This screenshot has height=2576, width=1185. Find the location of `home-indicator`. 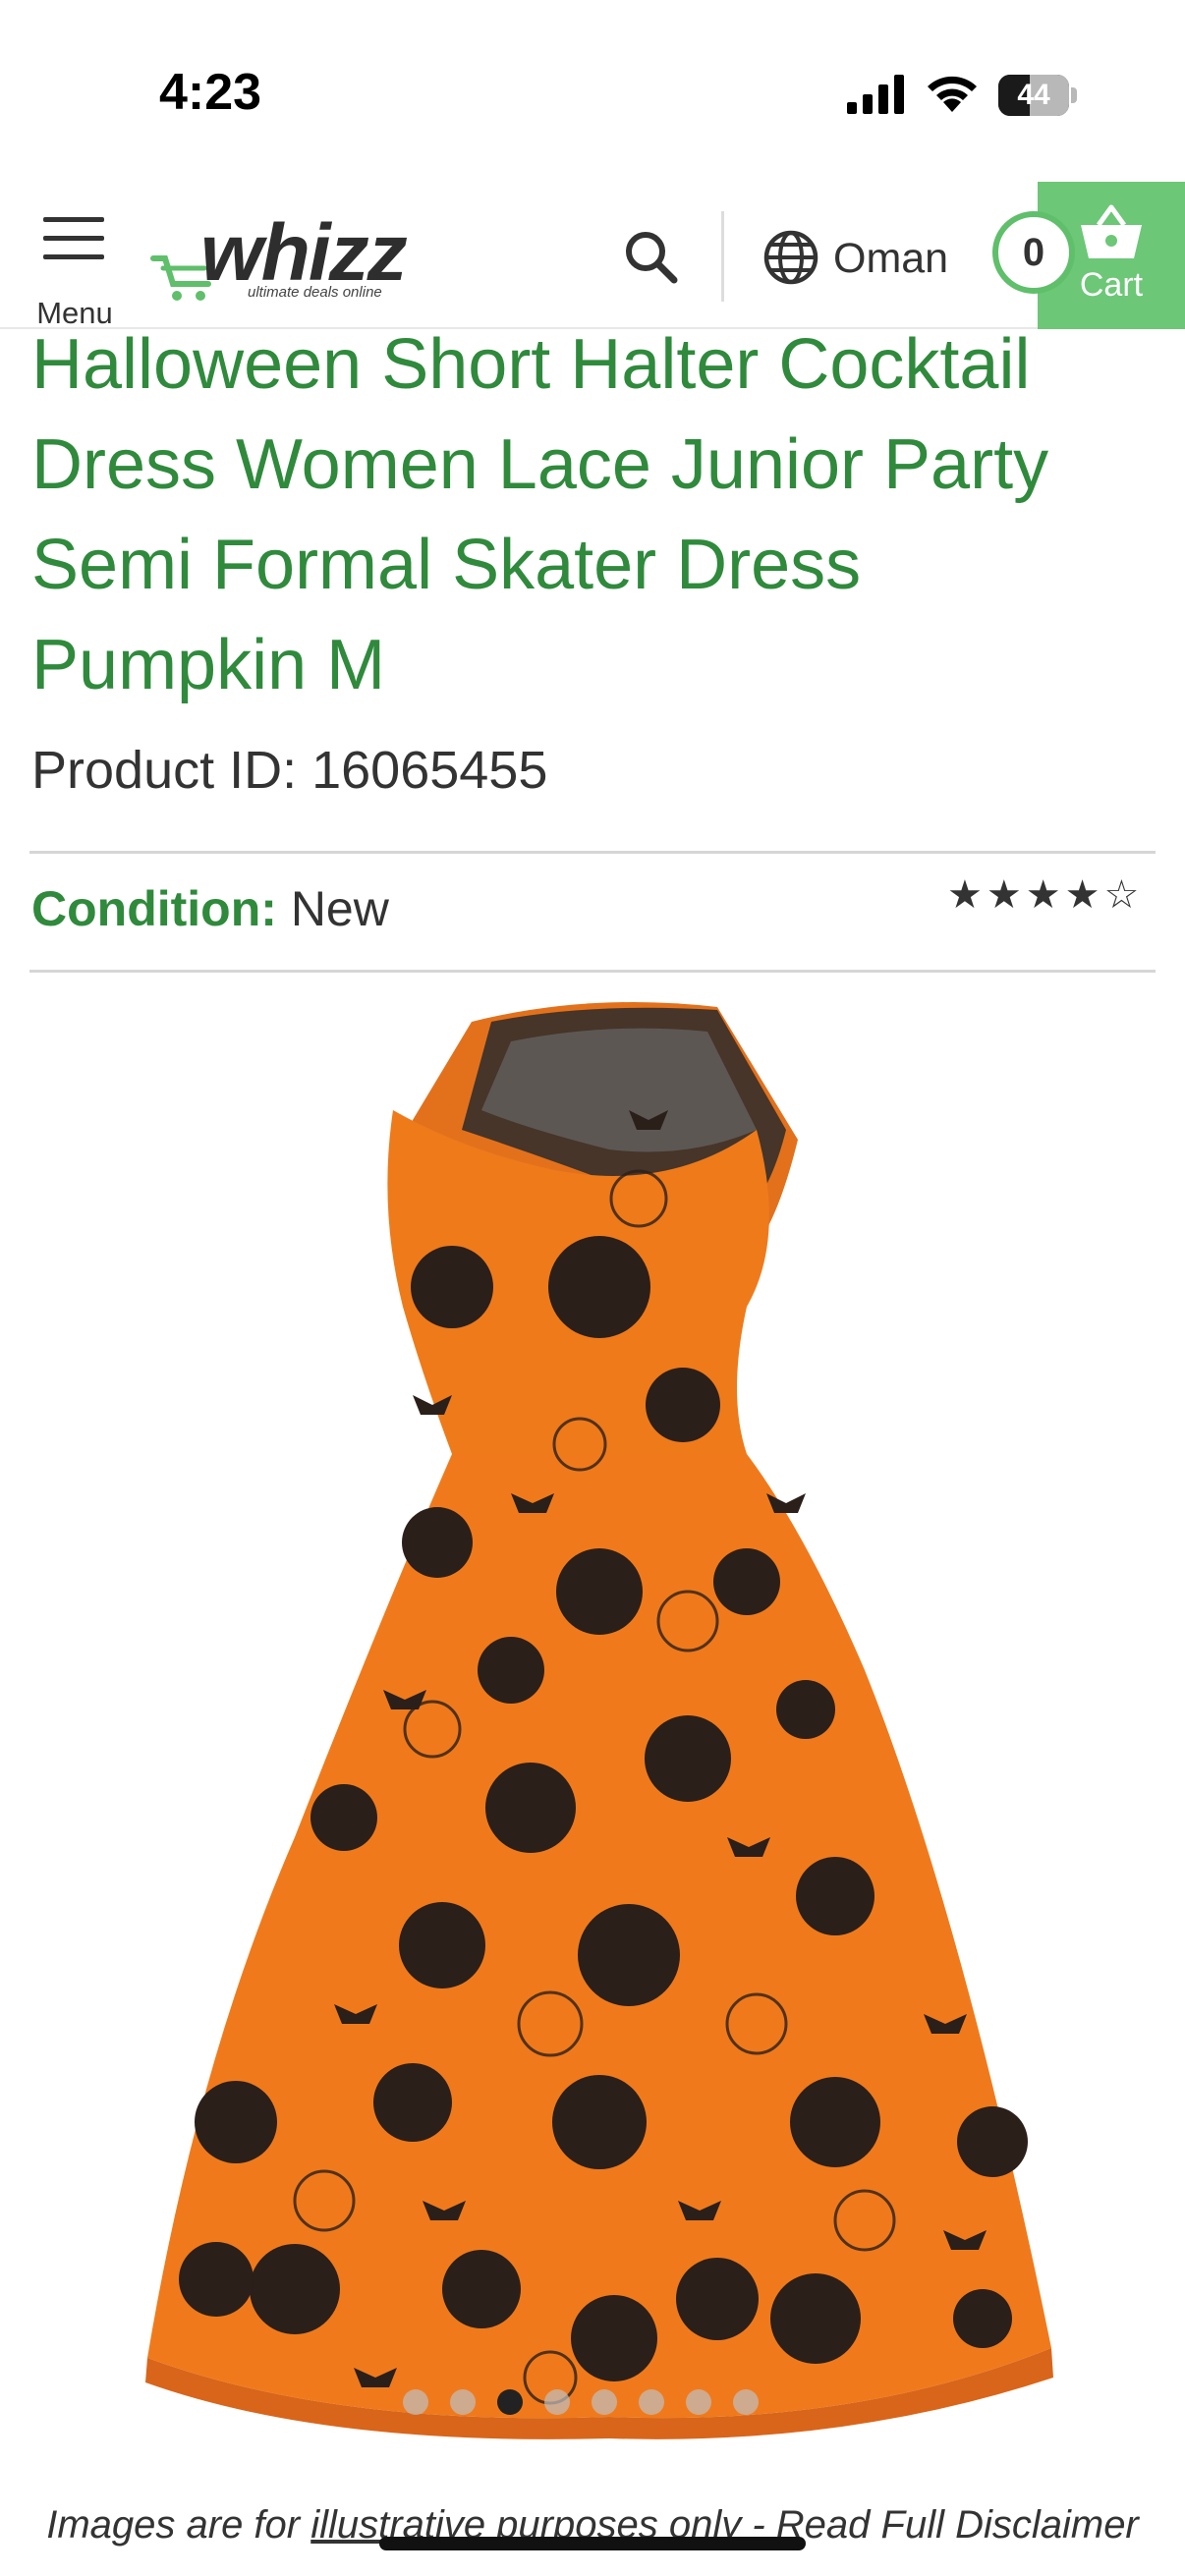

home-indicator is located at coordinates (592, 2543).